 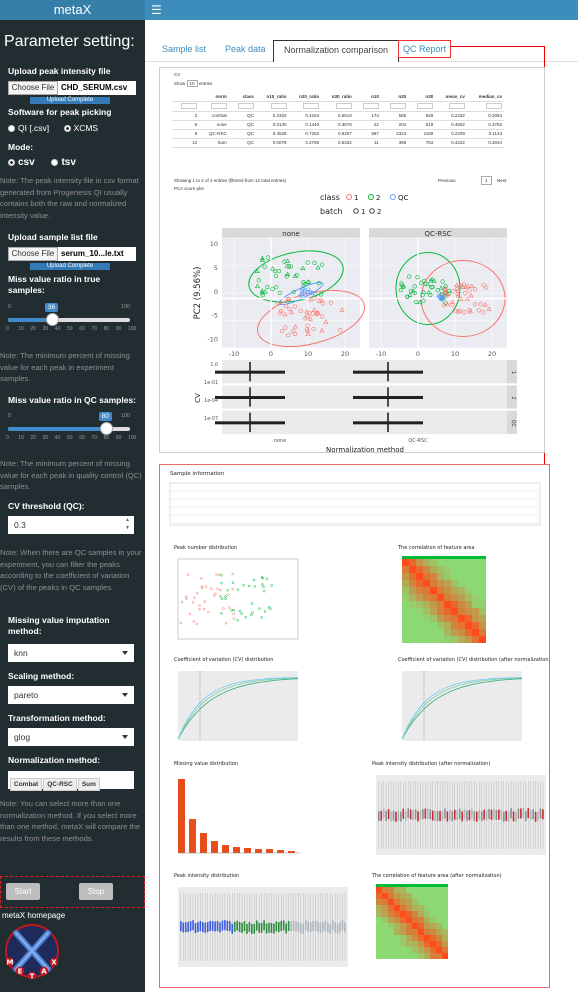 What do you see at coordinates (422, 116) in the screenshot?
I see `table-cell: 849` at bounding box center [422, 116].